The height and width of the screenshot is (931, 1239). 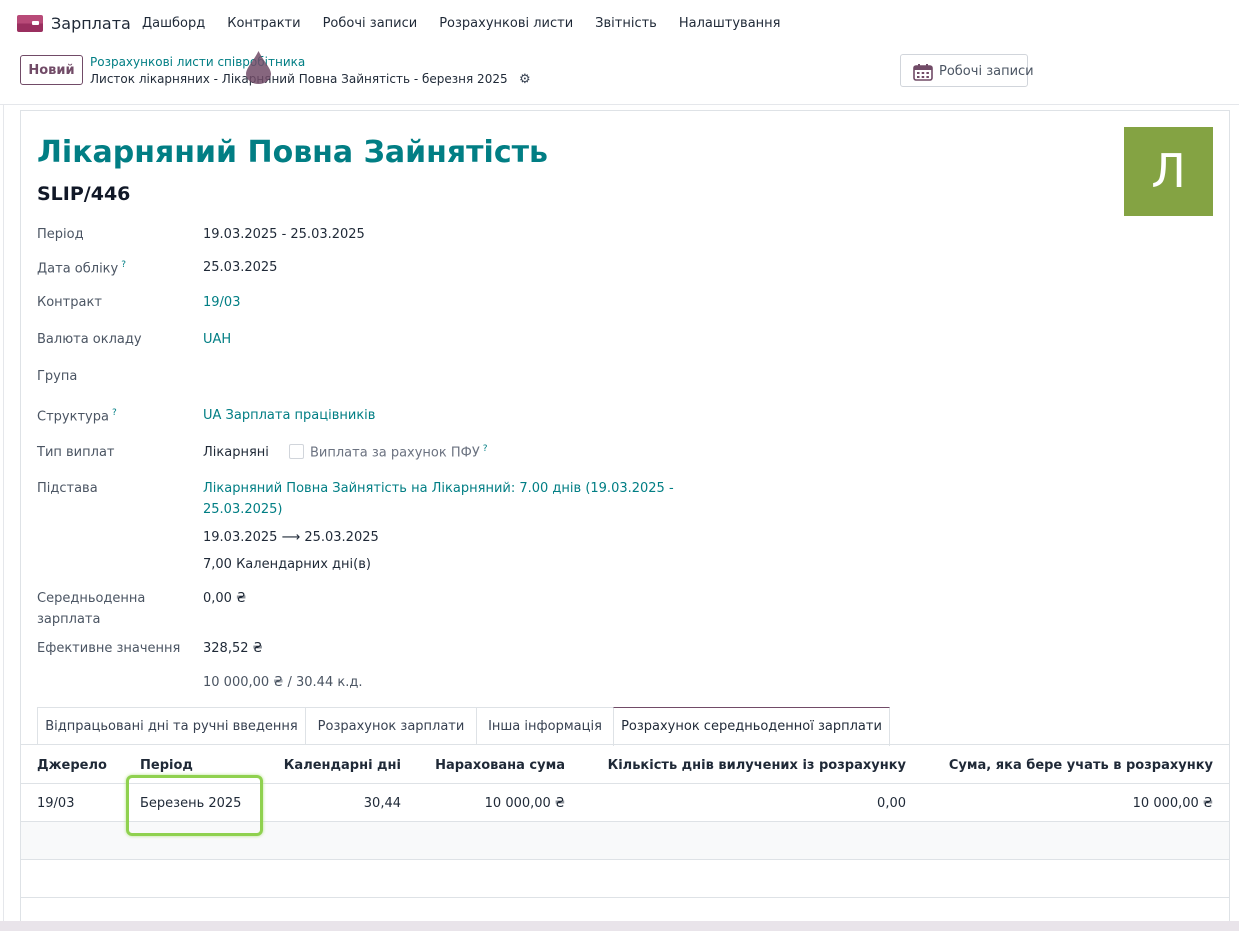 I want to click on employee-avatar: Л, so click(x=1168, y=171).